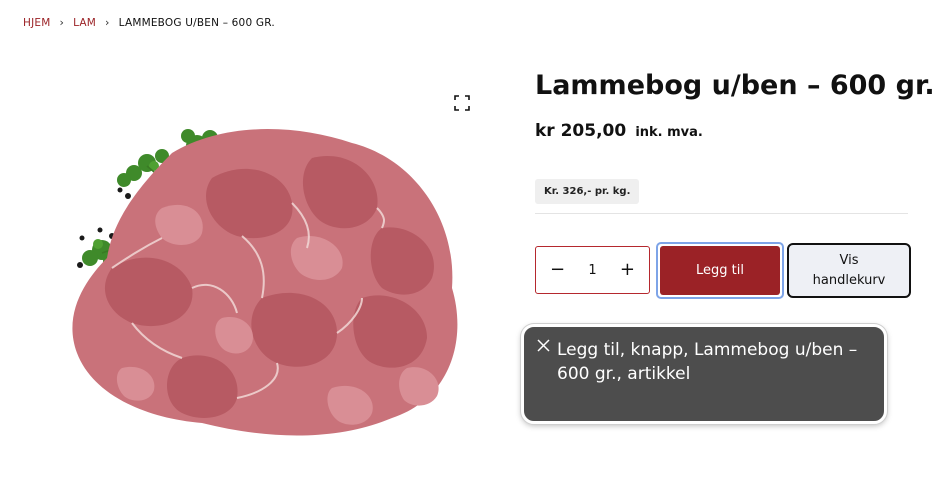 Image resolution: width=945 pixels, height=486 pixels. I want to click on price-line: kr 205,00 ink. mva., so click(619, 131).